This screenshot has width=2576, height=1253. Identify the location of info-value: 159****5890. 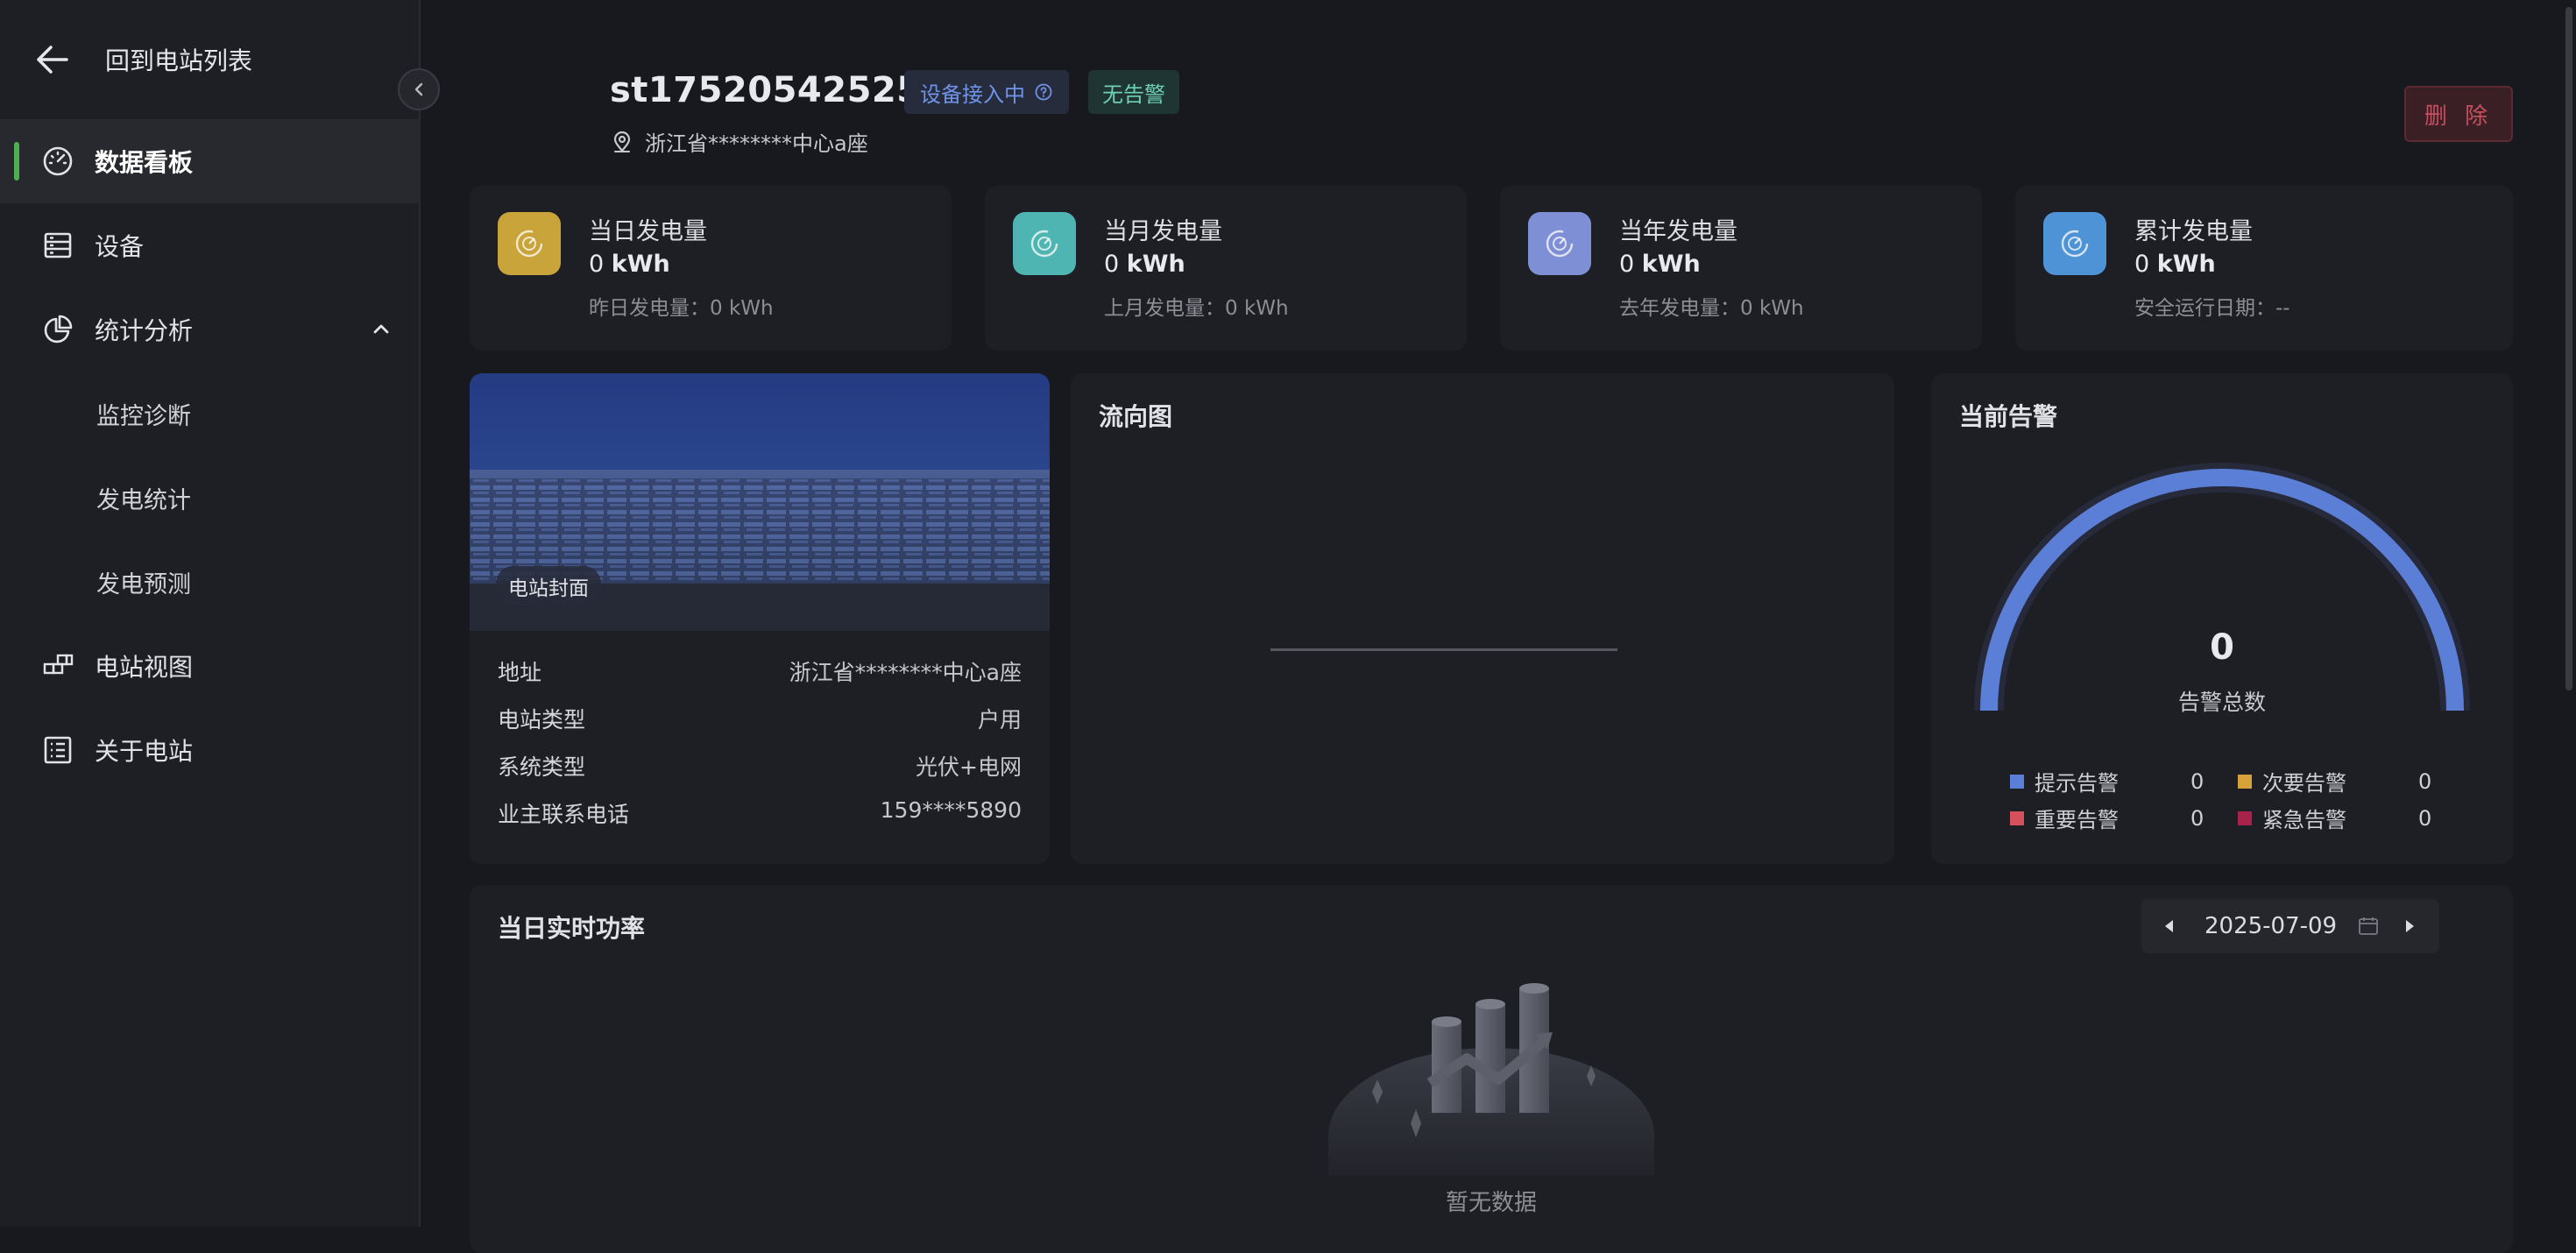
(951, 810).